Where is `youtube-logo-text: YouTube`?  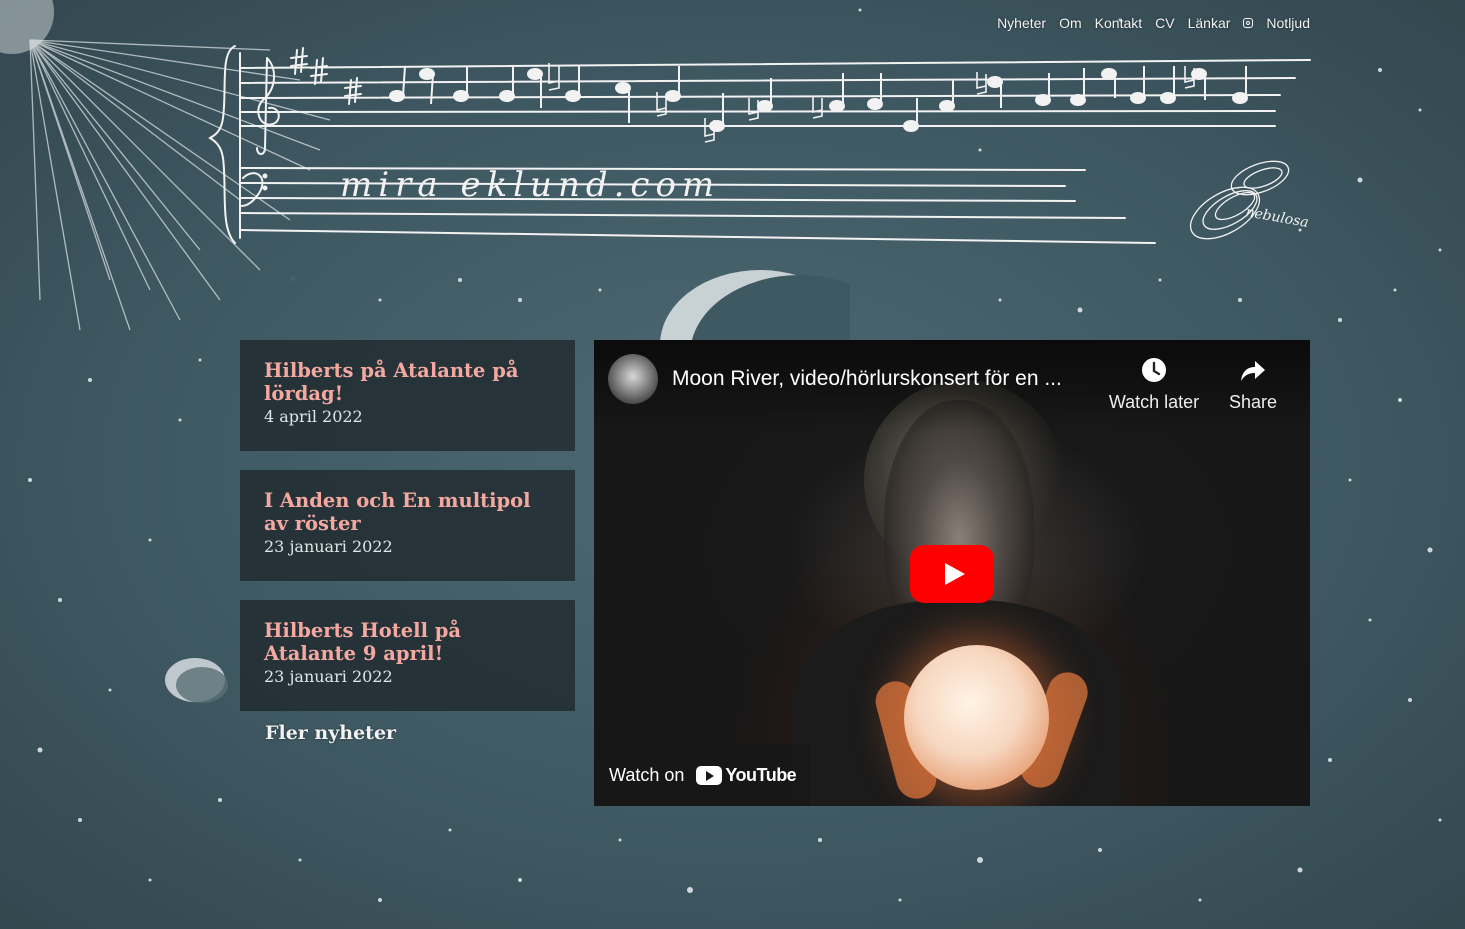
youtube-logo-text: YouTube is located at coordinates (761, 774).